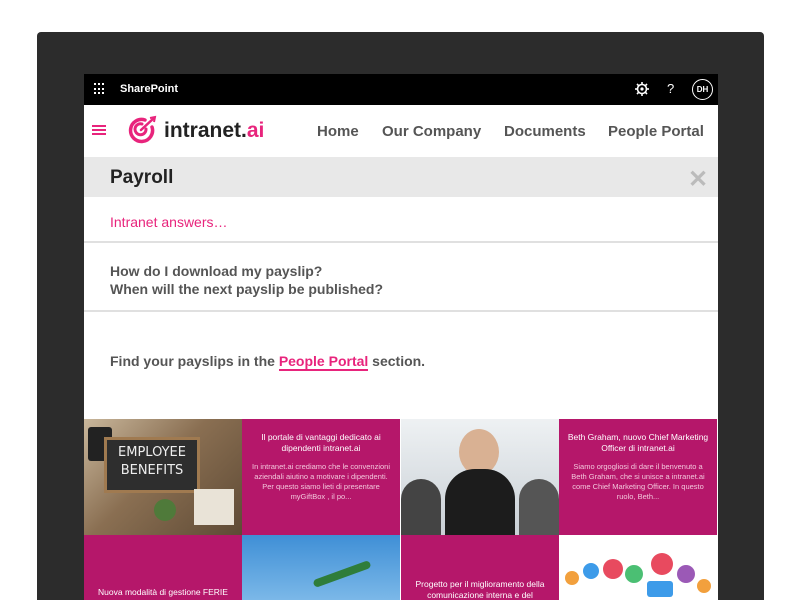 This screenshot has width=800, height=600. Describe the element at coordinates (142, 130) in the screenshot. I see `intranet-ai-logo-icon` at that location.